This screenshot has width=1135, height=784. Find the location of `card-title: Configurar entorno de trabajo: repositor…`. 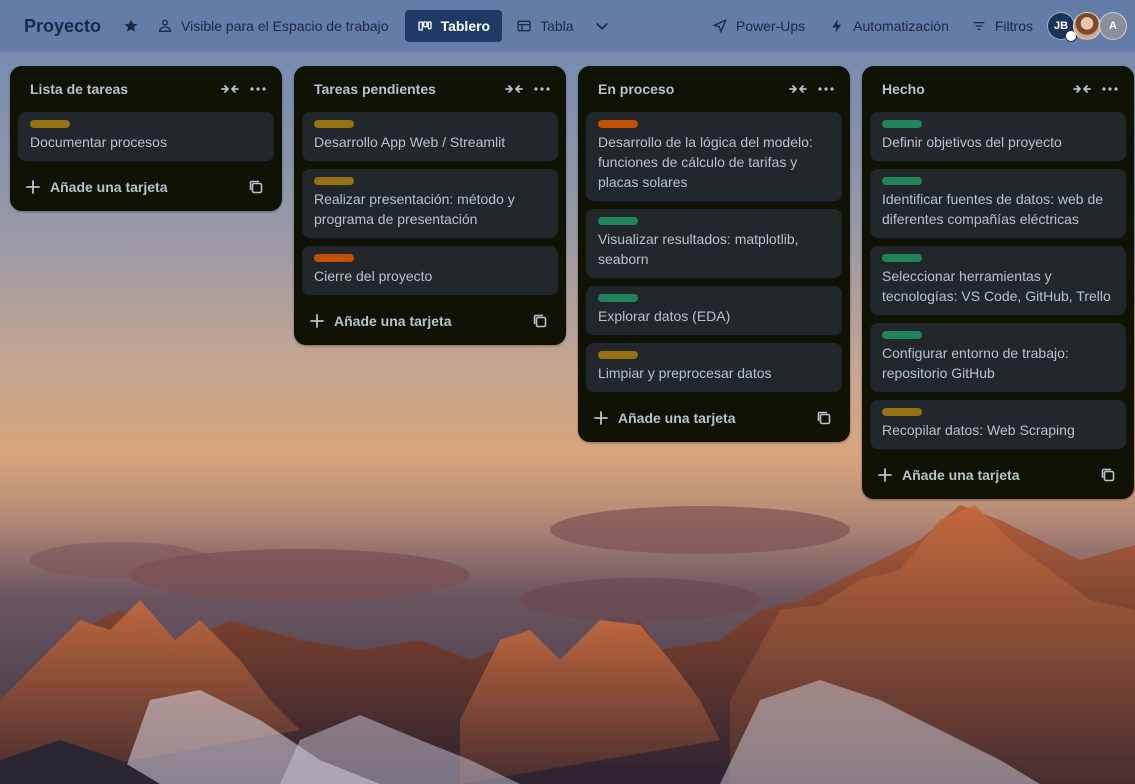

card-title: Configurar entorno de trabajo: repositor… is located at coordinates (975, 363).